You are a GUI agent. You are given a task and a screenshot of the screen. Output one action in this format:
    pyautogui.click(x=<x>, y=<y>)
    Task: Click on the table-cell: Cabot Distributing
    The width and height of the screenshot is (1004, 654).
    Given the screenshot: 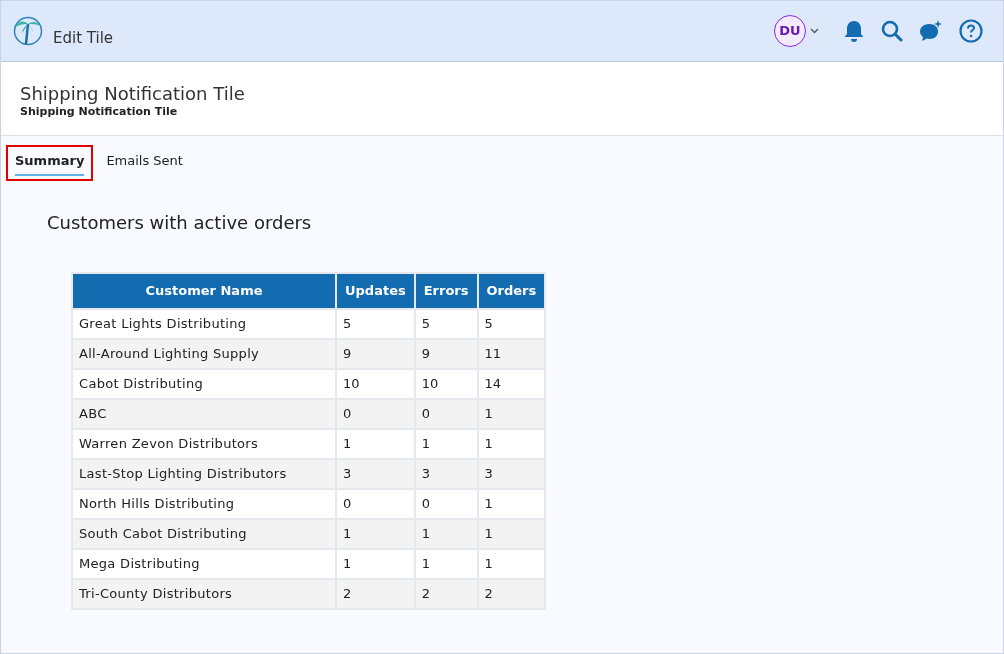 What is the action you would take?
    pyautogui.click(x=204, y=383)
    